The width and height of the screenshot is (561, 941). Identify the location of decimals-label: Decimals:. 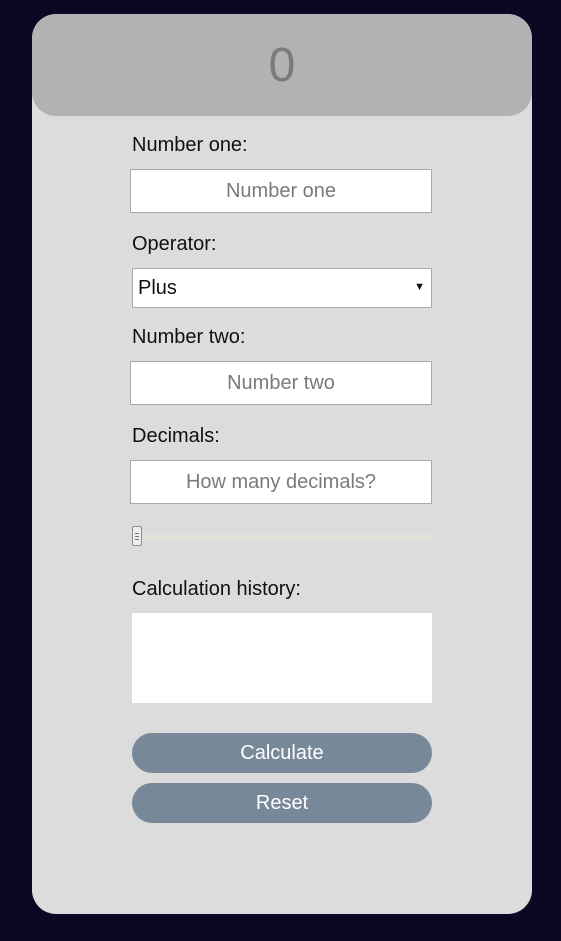
(176, 436).